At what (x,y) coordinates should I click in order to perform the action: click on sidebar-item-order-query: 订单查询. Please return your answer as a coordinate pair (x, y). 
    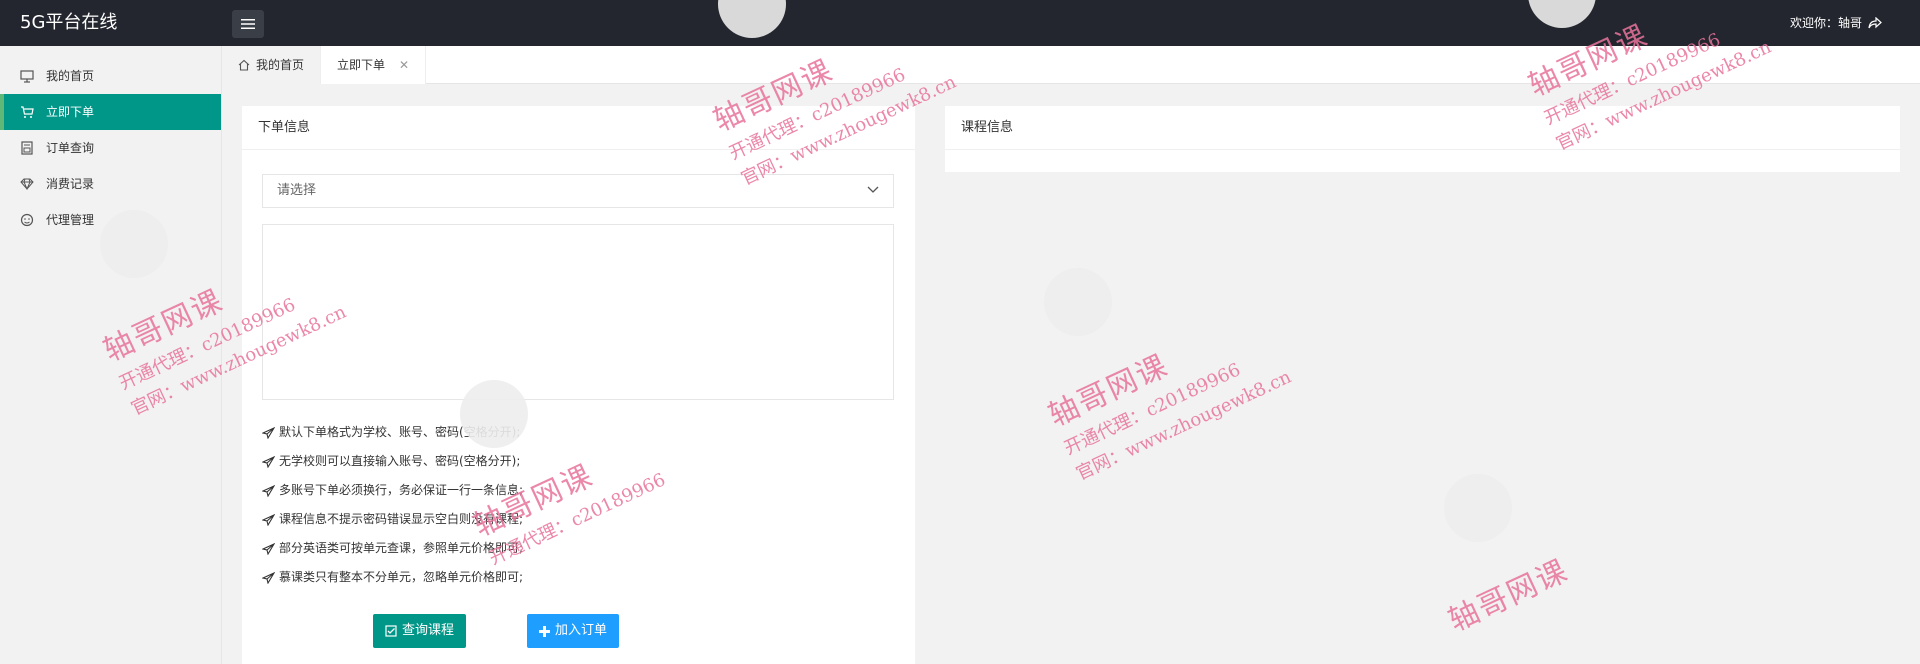
    Looking at the image, I should click on (110, 148).